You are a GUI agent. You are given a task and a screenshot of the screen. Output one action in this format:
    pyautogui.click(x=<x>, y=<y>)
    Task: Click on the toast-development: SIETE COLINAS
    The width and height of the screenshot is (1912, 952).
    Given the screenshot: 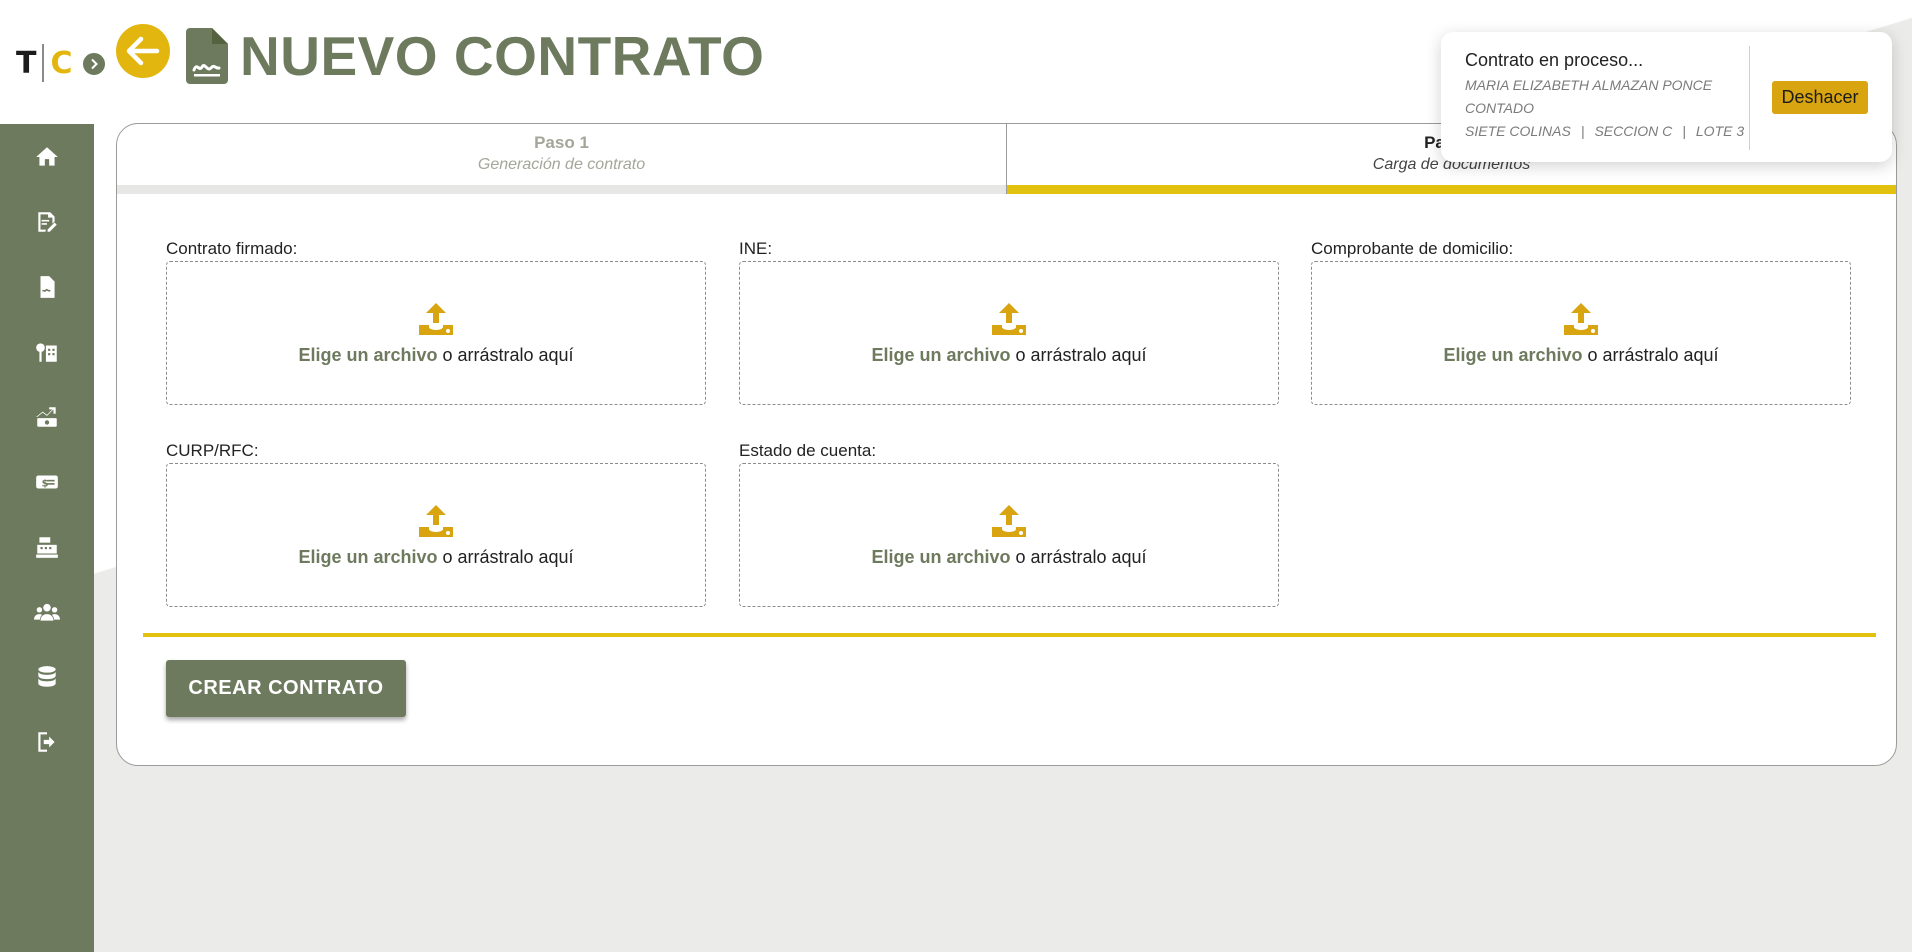 What is the action you would take?
    pyautogui.click(x=1518, y=131)
    